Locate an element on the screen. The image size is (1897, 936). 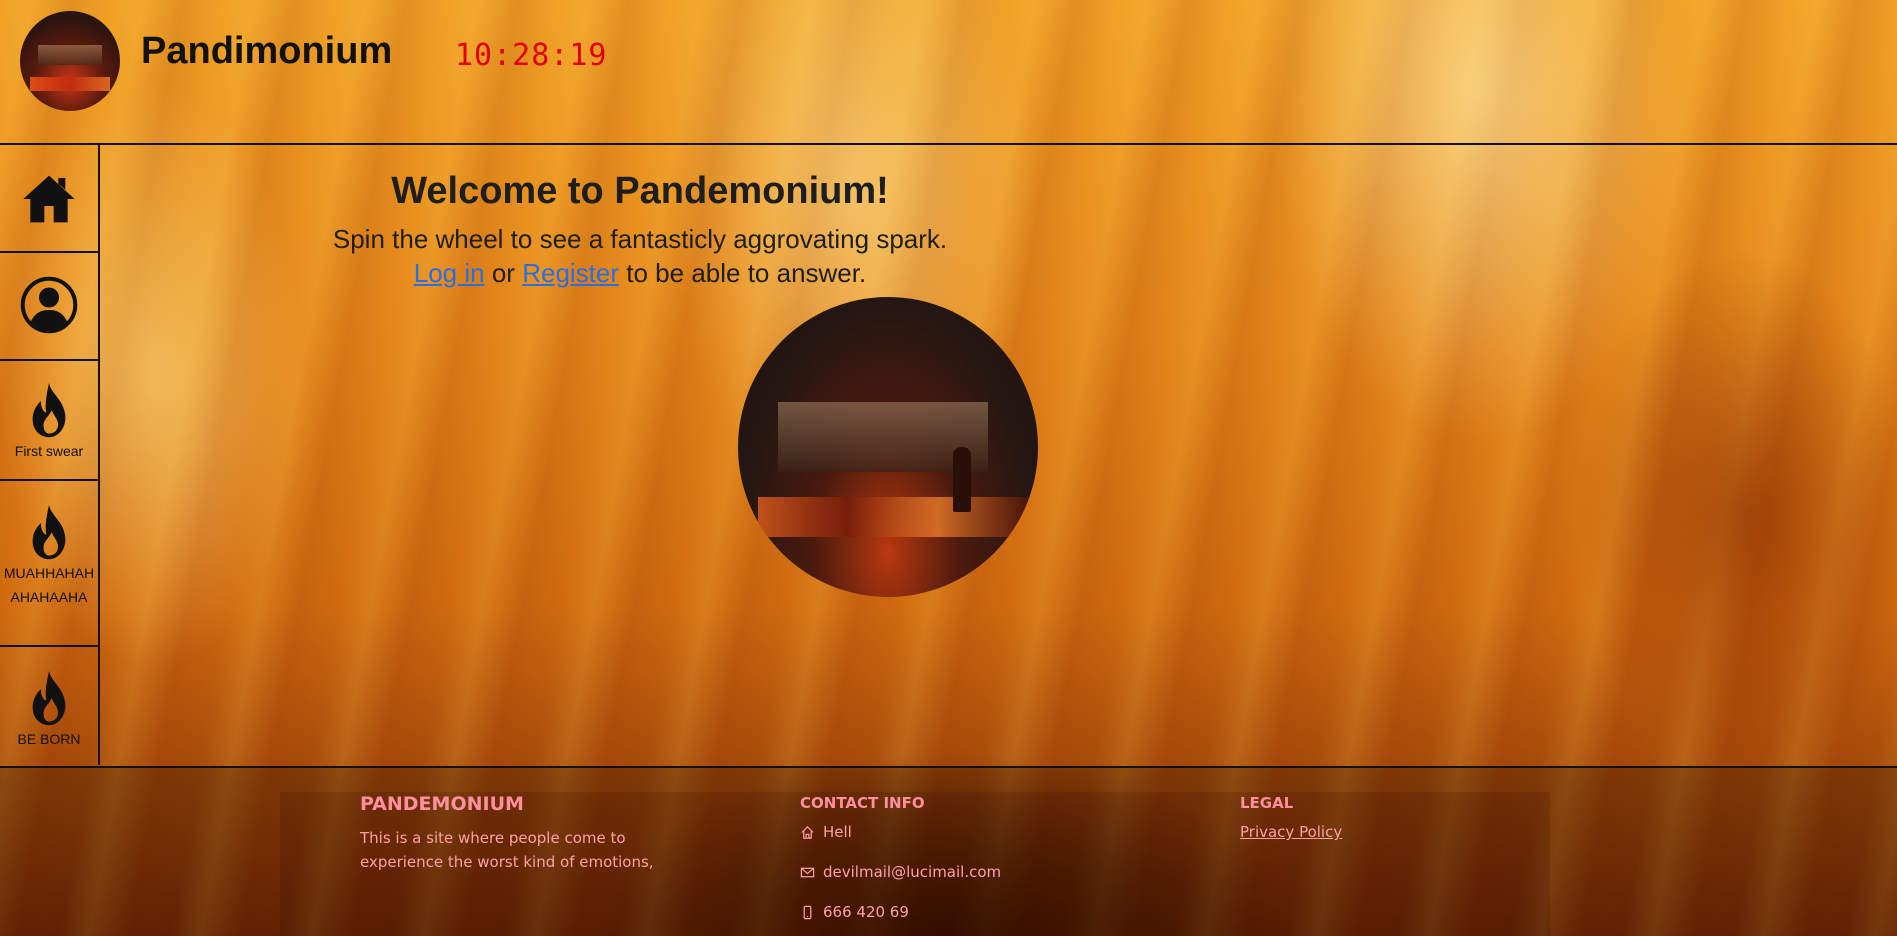
user-icon is located at coordinates (49, 305).